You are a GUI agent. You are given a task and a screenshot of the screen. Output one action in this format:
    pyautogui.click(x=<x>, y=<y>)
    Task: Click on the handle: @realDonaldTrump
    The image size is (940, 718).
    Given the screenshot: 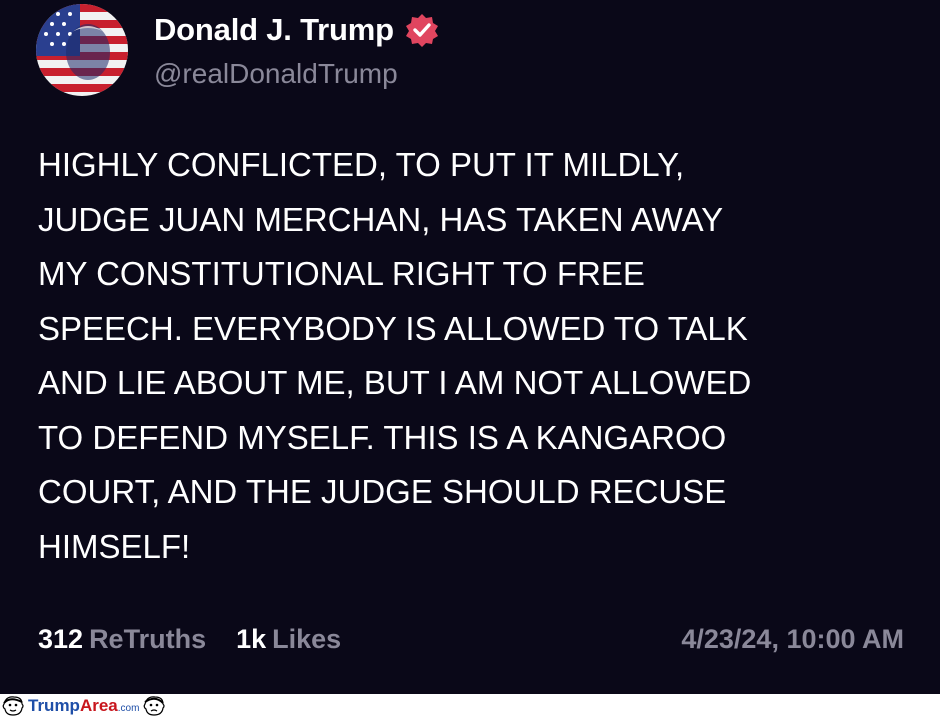 What is the action you would take?
    pyautogui.click(x=276, y=74)
    